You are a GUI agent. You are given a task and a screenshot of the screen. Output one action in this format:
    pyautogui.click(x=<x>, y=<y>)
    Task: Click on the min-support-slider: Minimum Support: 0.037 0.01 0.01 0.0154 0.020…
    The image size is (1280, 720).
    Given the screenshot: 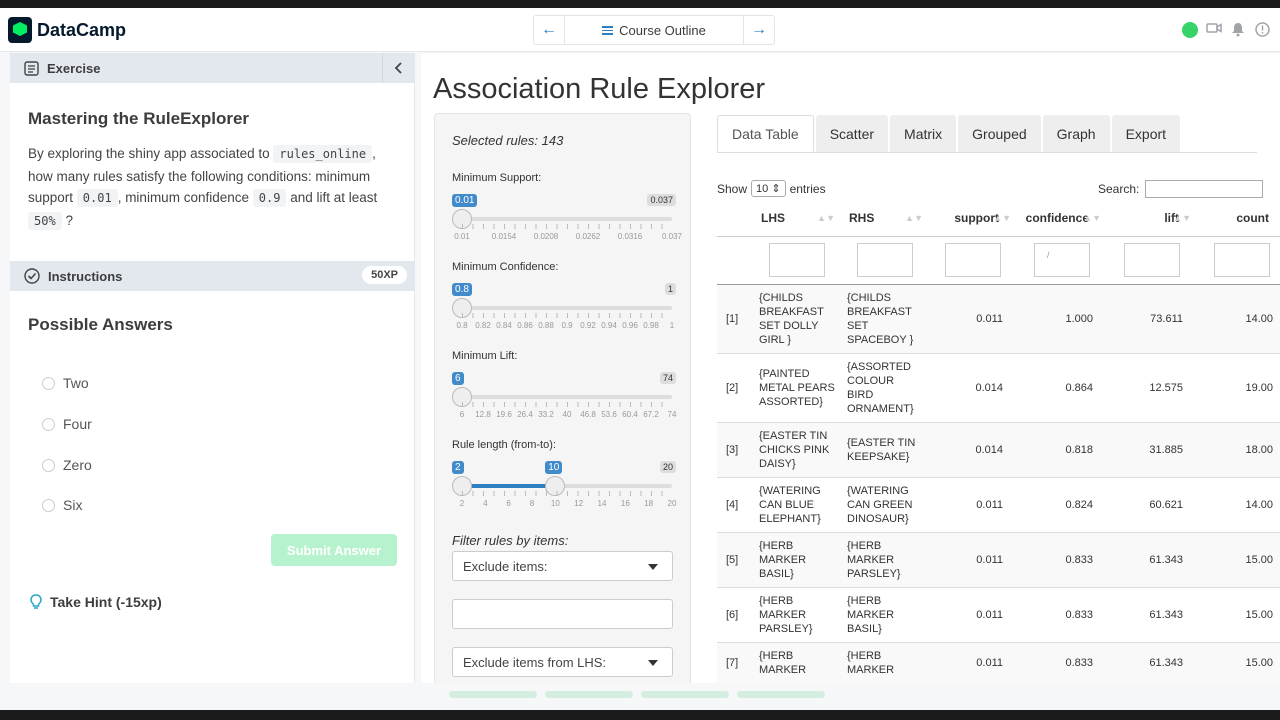 What is the action you would take?
    pyautogui.click(x=567, y=206)
    